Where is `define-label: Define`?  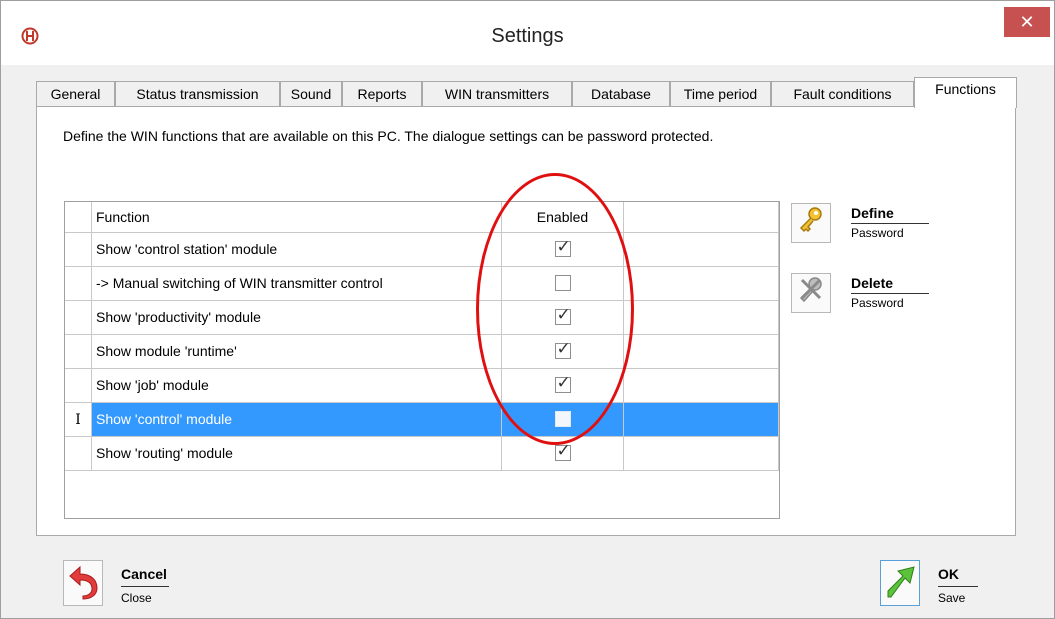 define-label: Define is located at coordinates (872, 213).